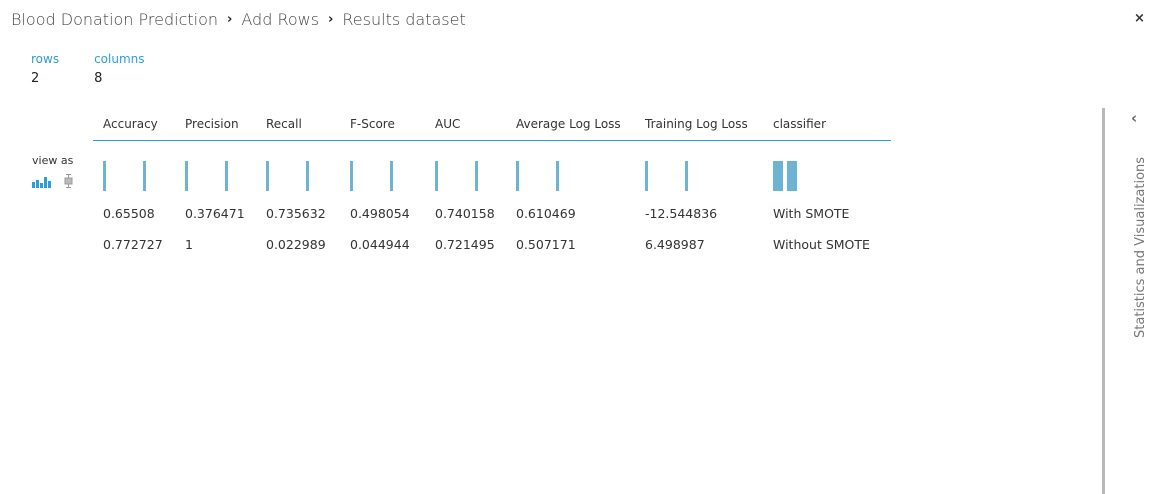 Image resolution: width=1161 pixels, height=494 pixels. Describe the element at coordinates (1140, 245) in the screenshot. I see `statistics-panel-title: Statistics and Visualizations` at that location.